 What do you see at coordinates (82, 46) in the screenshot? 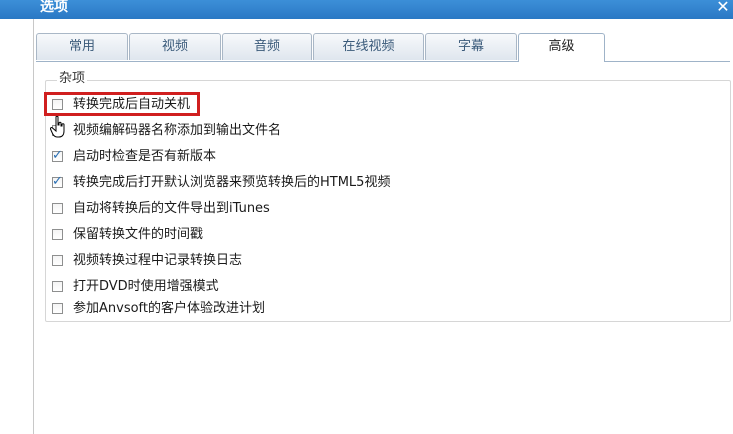
I see `tab-general: 常用` at bounding box center [82, 46].